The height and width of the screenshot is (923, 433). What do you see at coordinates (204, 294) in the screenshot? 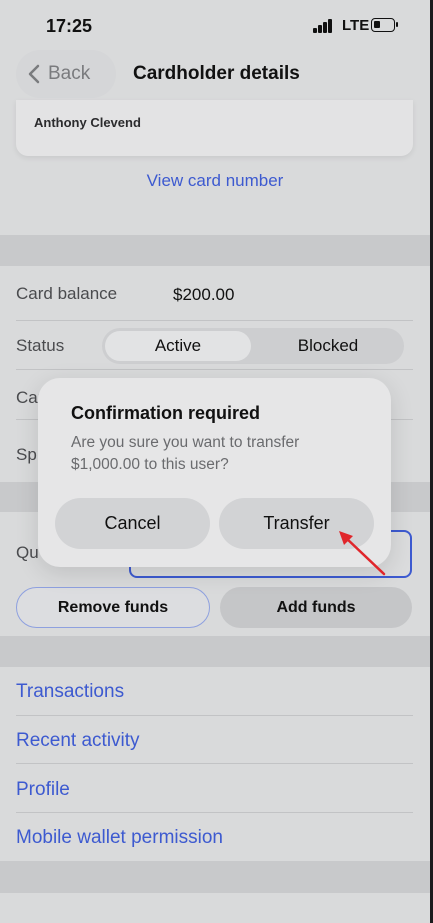
I see `card-balance-value: $200.00` at bounding box center [204, 294].